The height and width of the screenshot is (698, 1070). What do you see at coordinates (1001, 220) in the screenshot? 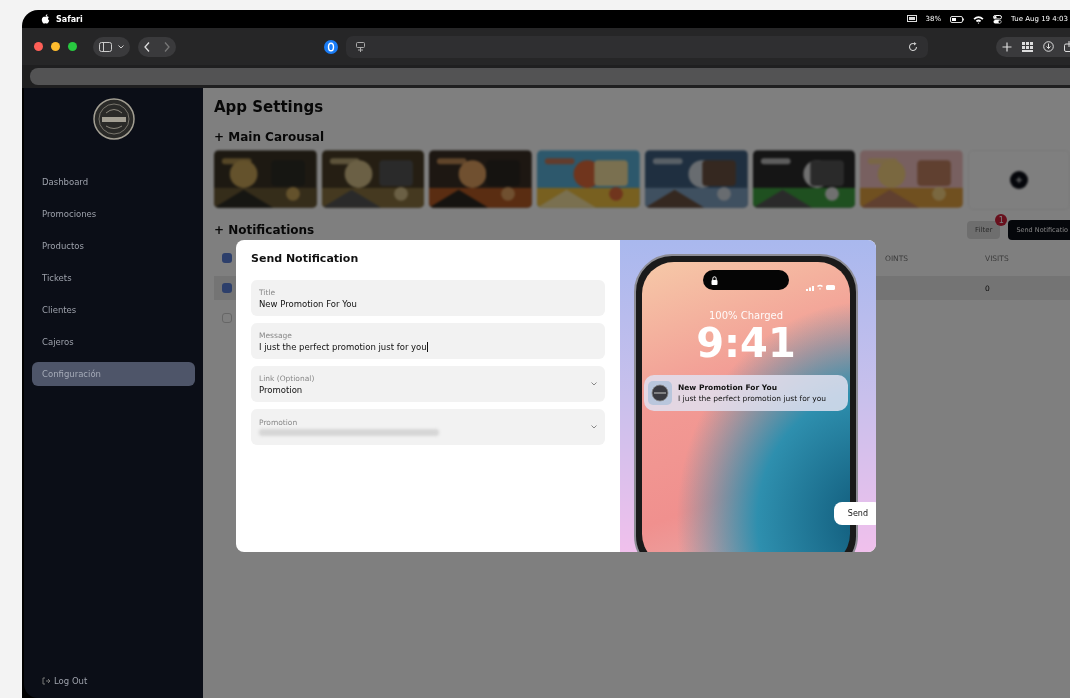
I see `notification-badge: 1` at bounding box center [1001, 220].